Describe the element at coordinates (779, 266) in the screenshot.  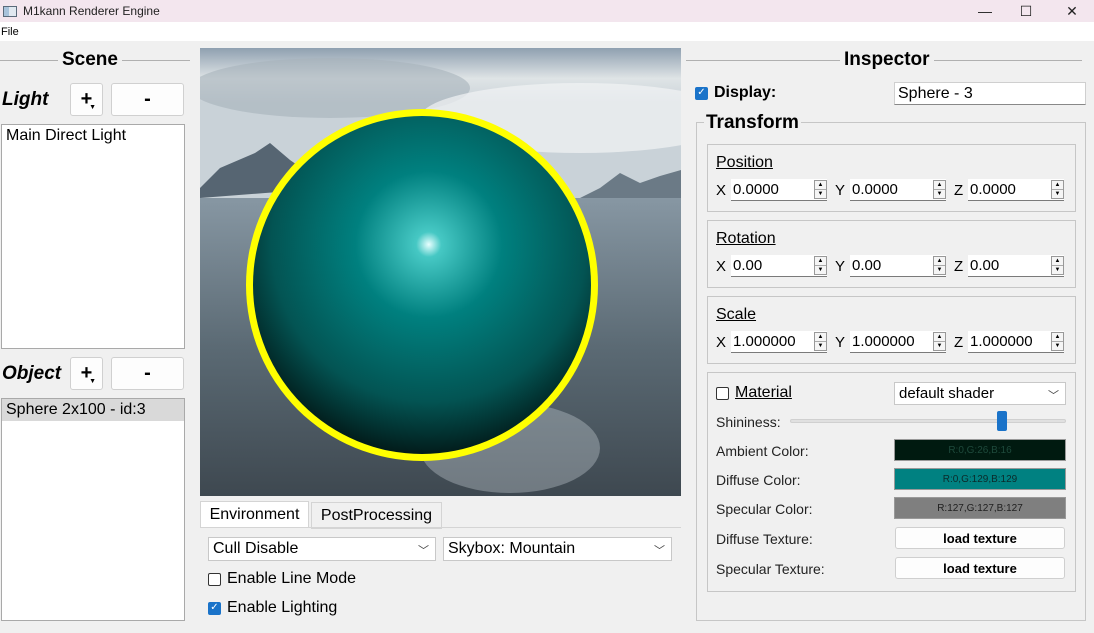
I see `rotation-x-input: 0.00 ▲ ▼` at that location.